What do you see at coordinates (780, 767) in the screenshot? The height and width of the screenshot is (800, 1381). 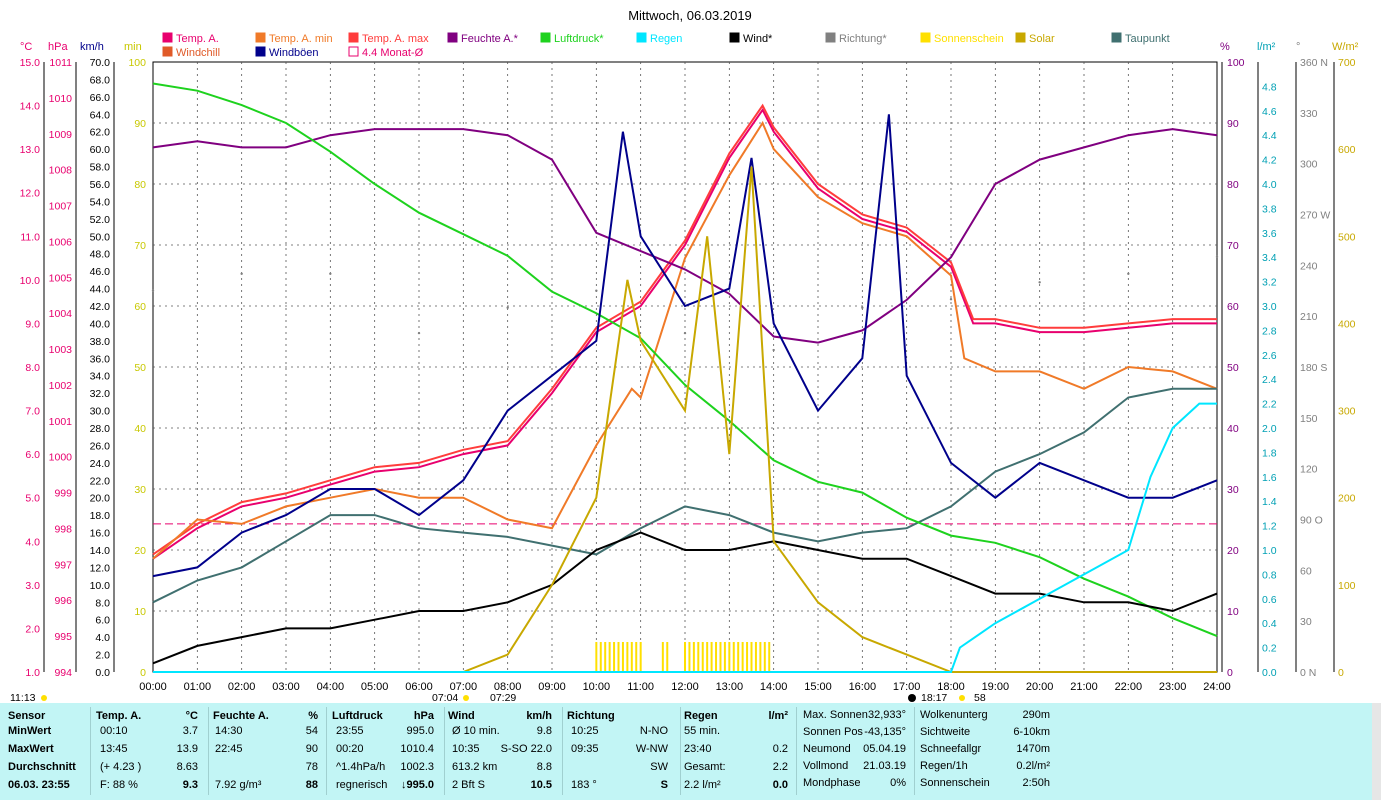 I see `stat-value-b: 2.2` at bounding box center [780, 767].